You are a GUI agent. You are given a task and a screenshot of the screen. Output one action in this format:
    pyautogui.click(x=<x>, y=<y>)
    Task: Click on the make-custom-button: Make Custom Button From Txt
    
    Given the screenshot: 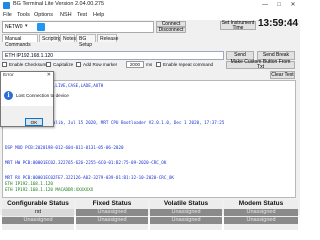 What is the action you would take?
    pyautogui.click(x=260, y=65)
    